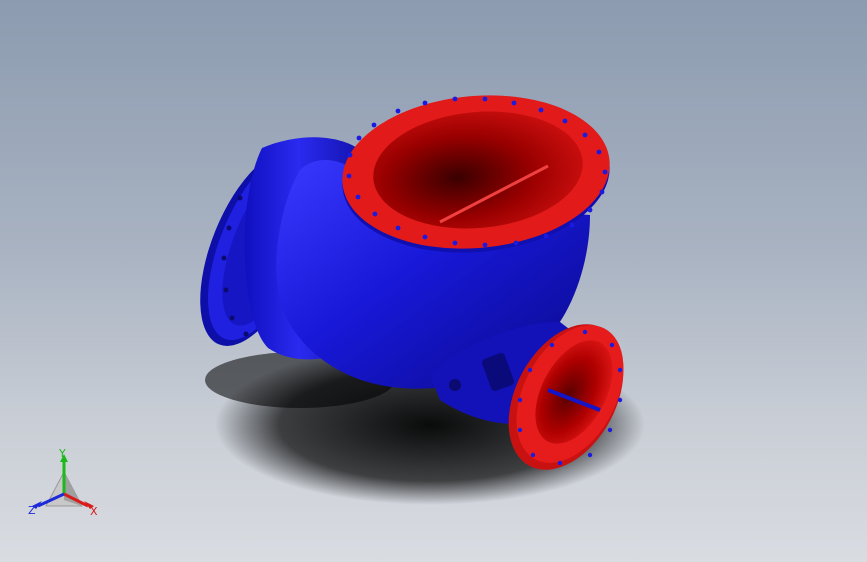  Describe the element at coordinates (62, 453) in the screenshot. I see `y-axis-label: Y` at that location.